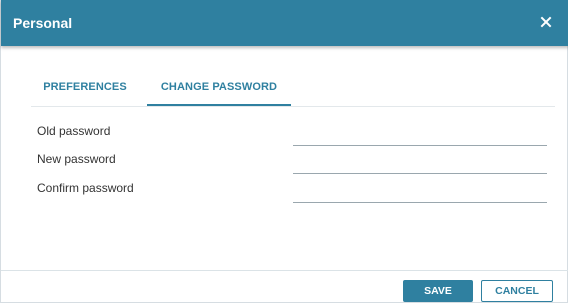 Image resolution: width=568 pixels, height=303 pixels. What do you see at coordinates (85, 90) in the screenshot?
I see `tab-preferences: PREFERENCES` at bounding box center [85, 90].